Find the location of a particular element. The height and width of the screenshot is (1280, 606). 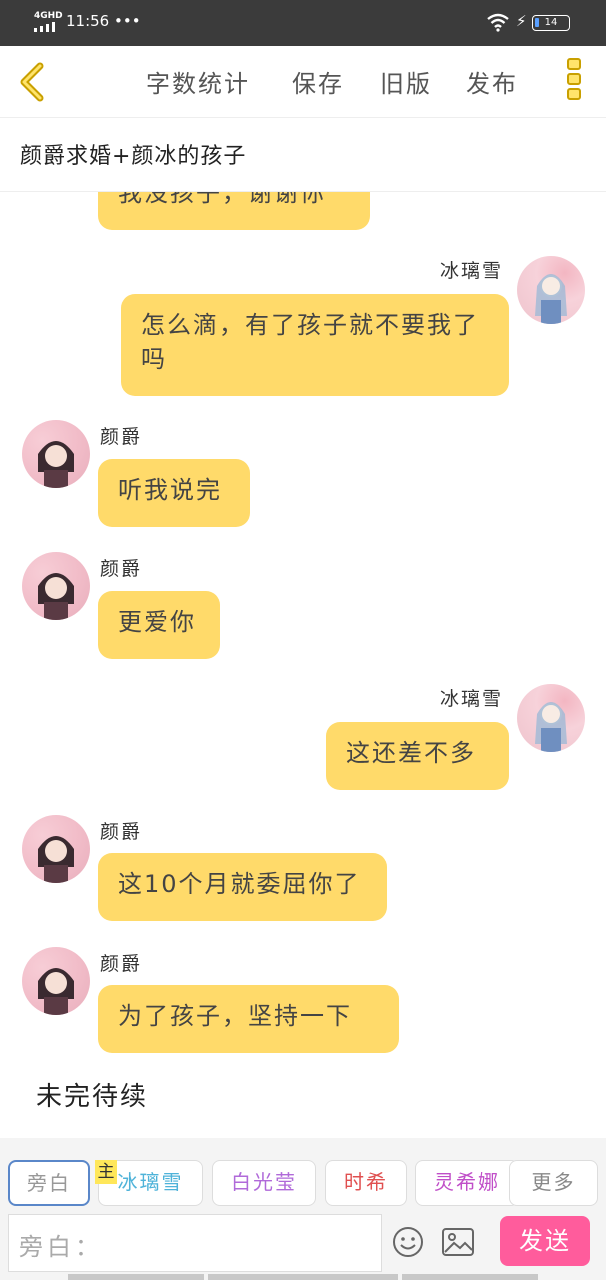

charging-icon: ⚡ is located at coordinates (521, 21).